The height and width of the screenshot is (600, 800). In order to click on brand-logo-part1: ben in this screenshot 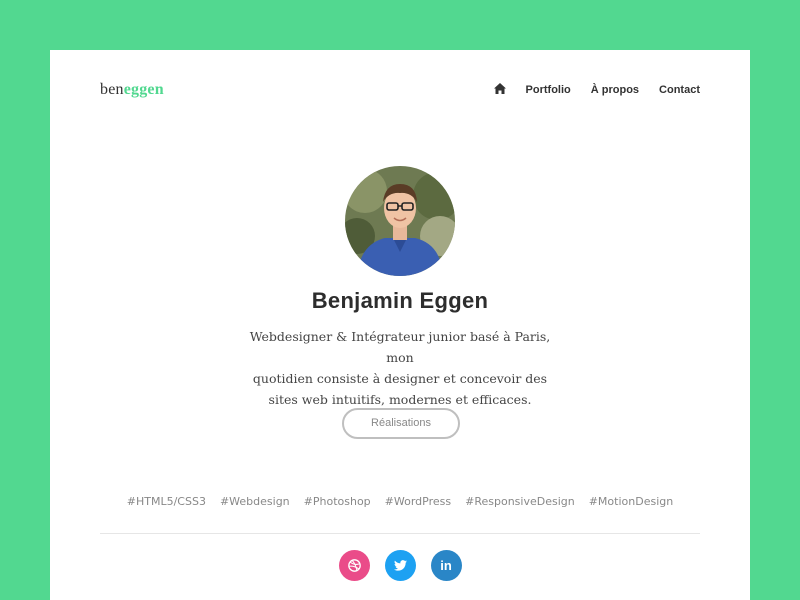, I will do `click(112, 89)`.